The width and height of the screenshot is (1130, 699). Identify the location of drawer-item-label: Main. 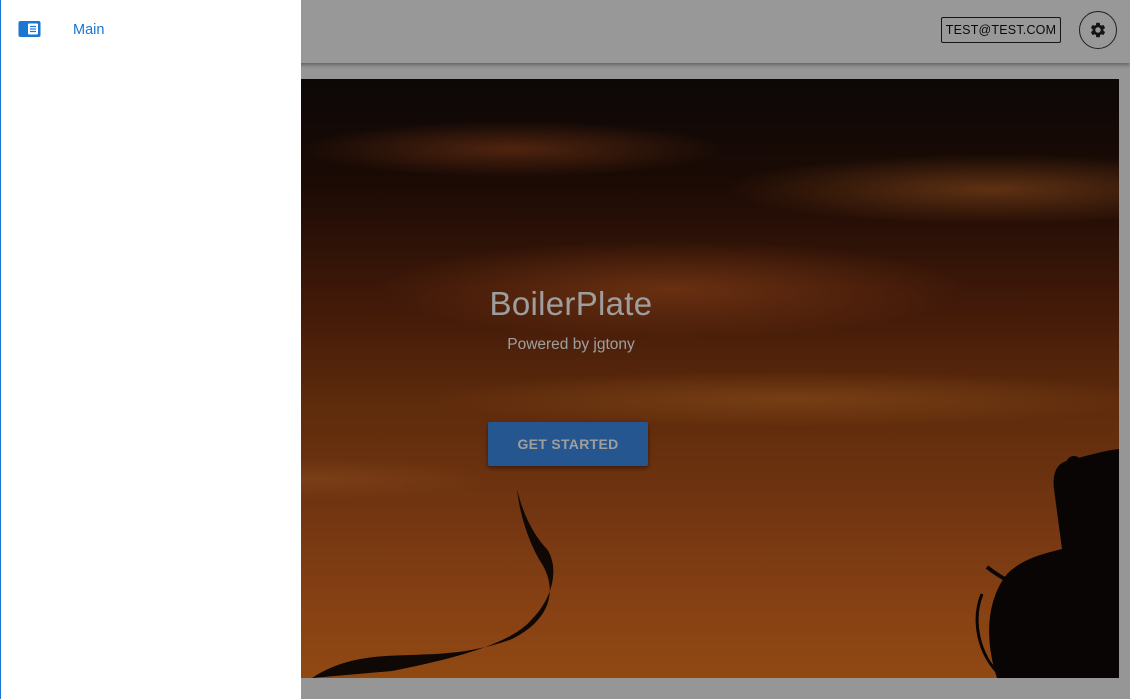
(89, 30).